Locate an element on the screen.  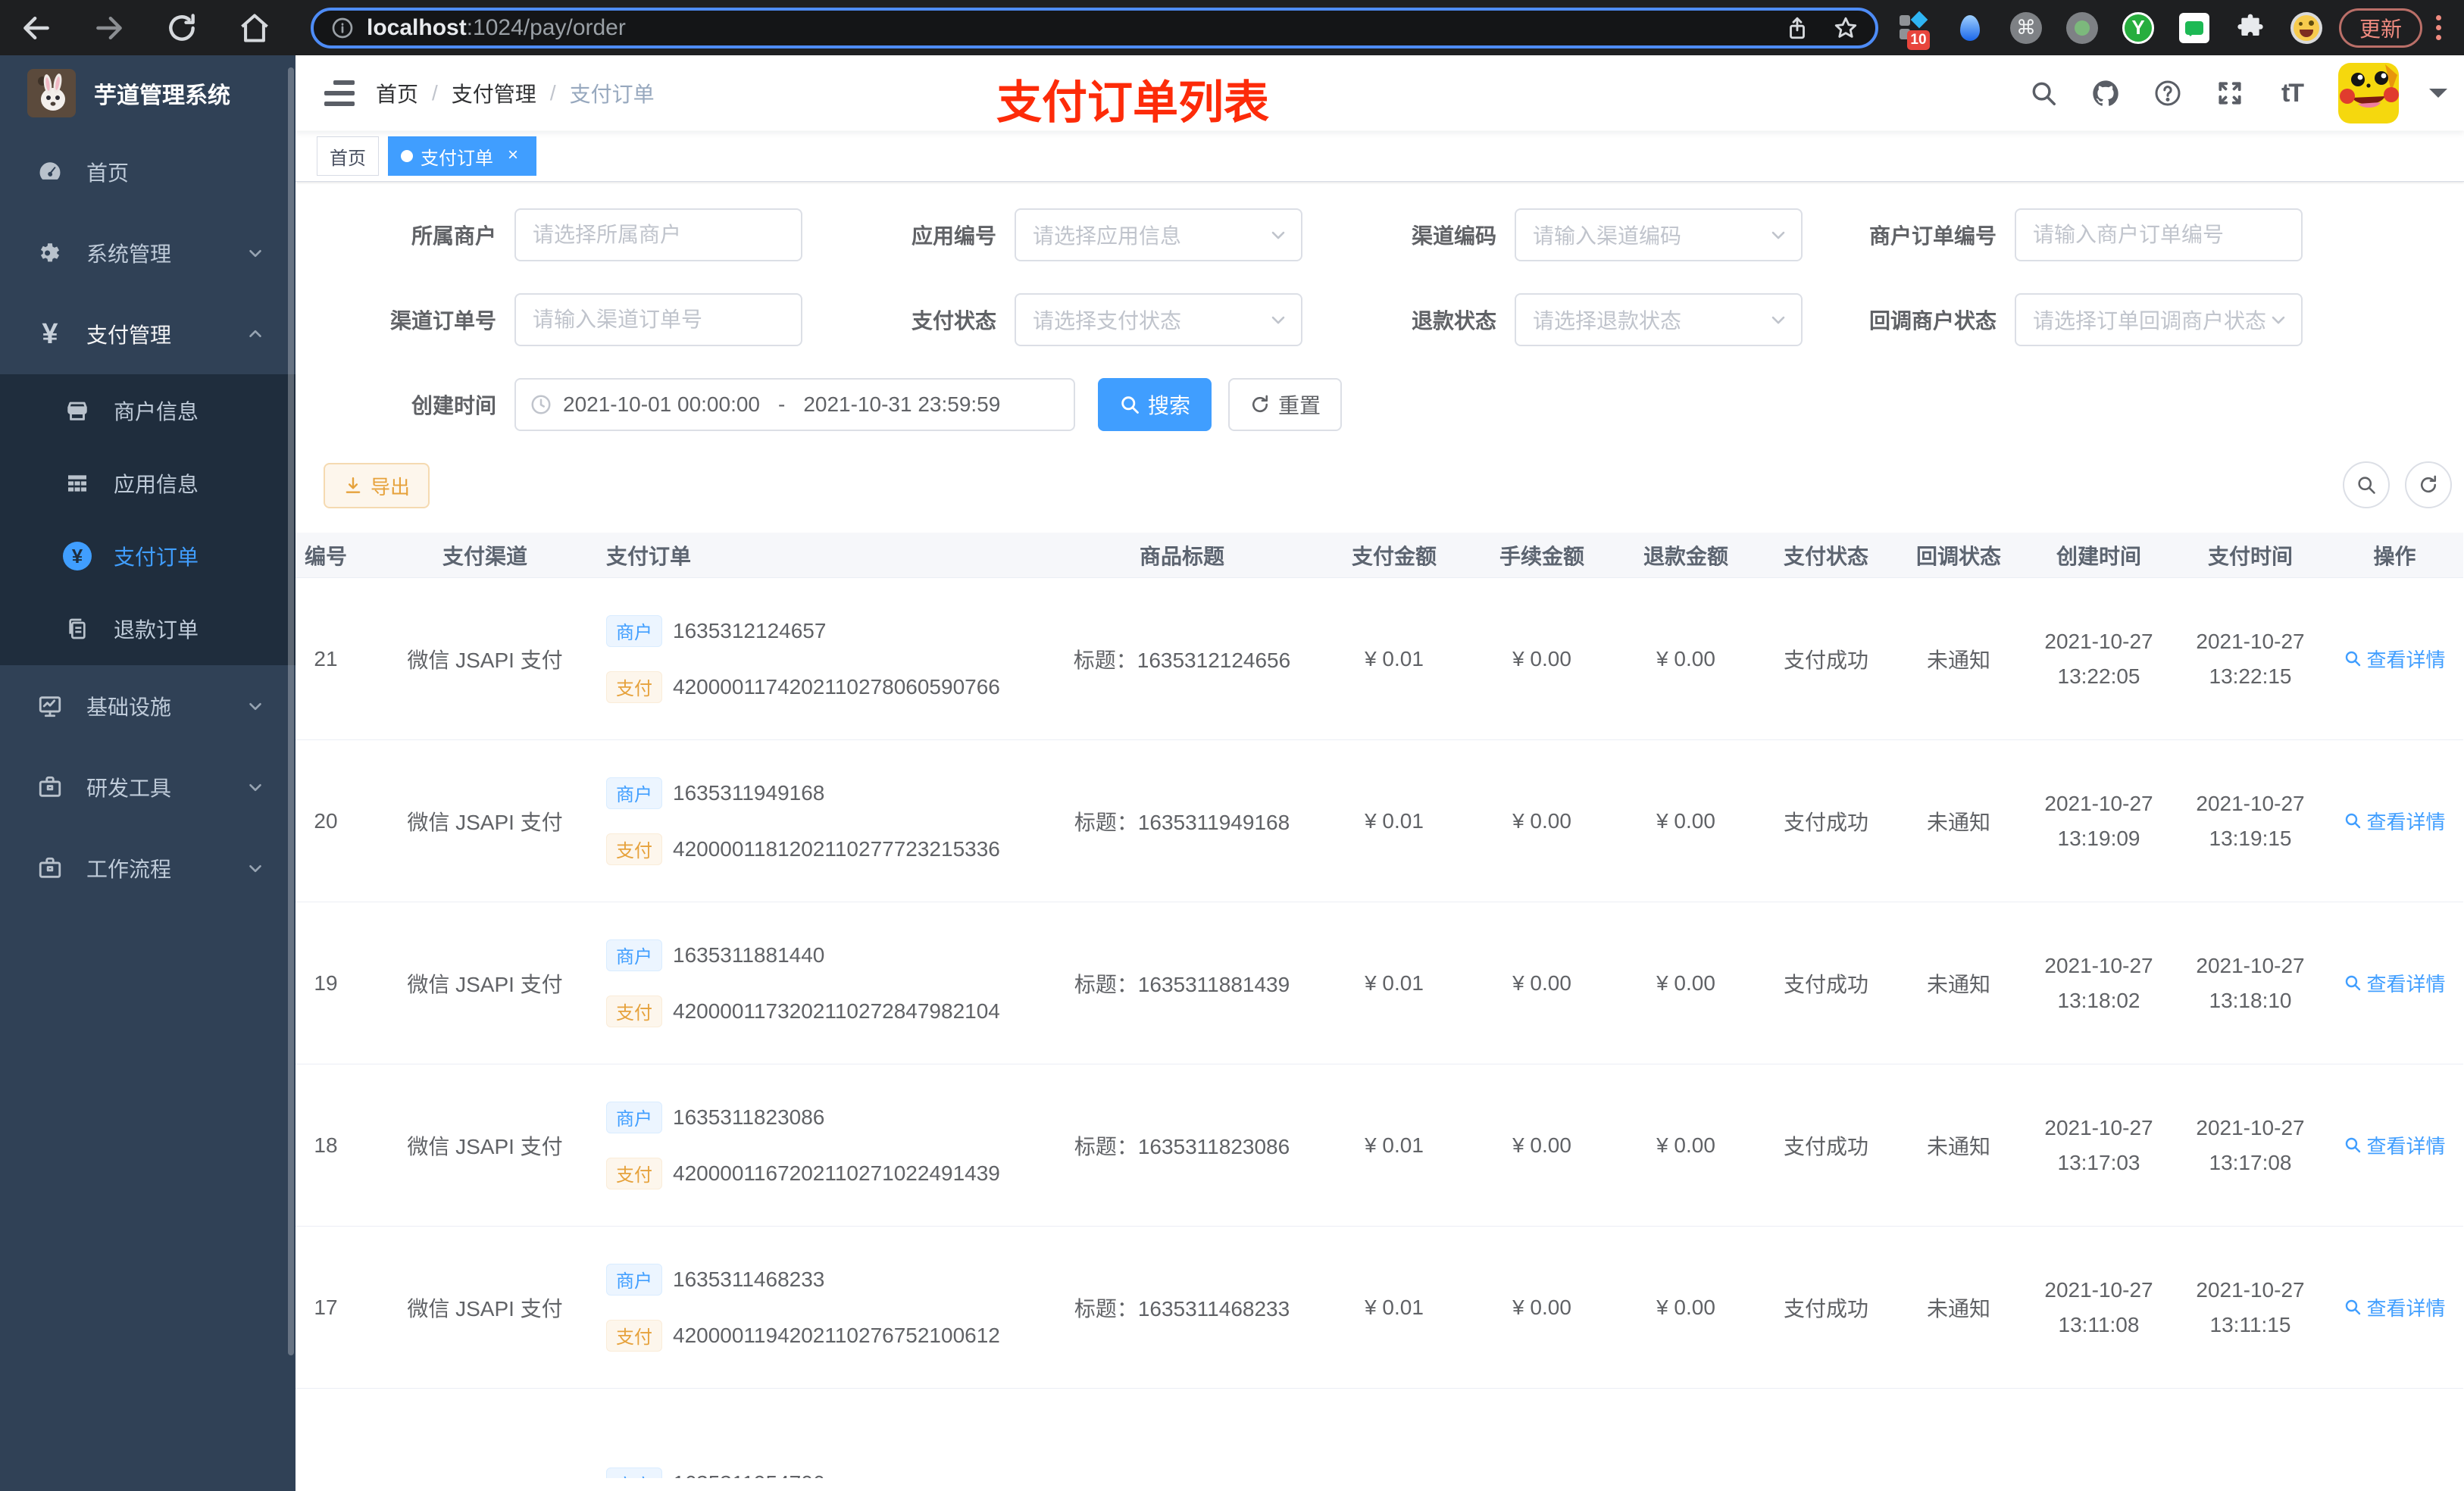
download-icon is located at coordinates (353, 485).